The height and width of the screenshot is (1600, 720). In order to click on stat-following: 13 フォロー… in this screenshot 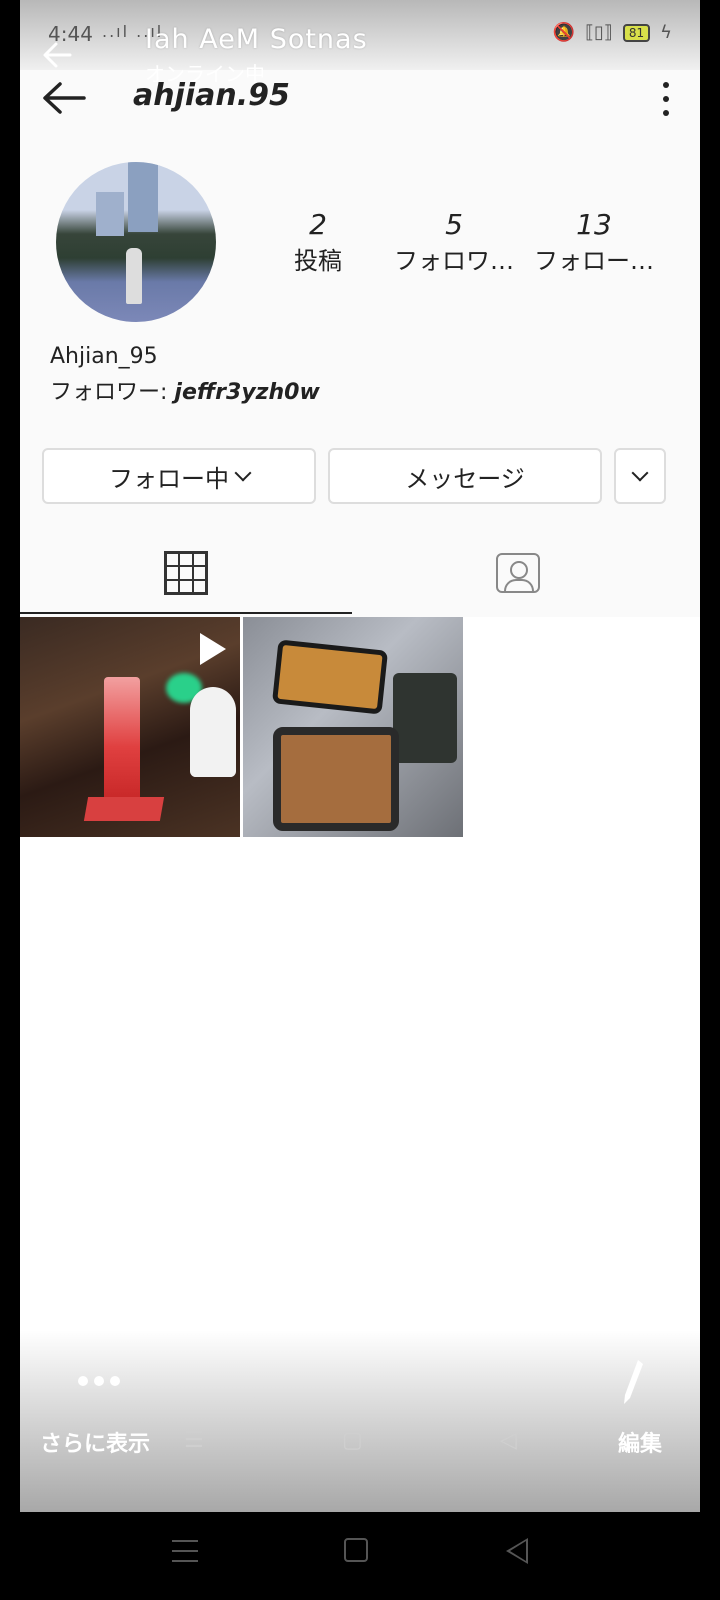, I will do `click(594, 242)`.